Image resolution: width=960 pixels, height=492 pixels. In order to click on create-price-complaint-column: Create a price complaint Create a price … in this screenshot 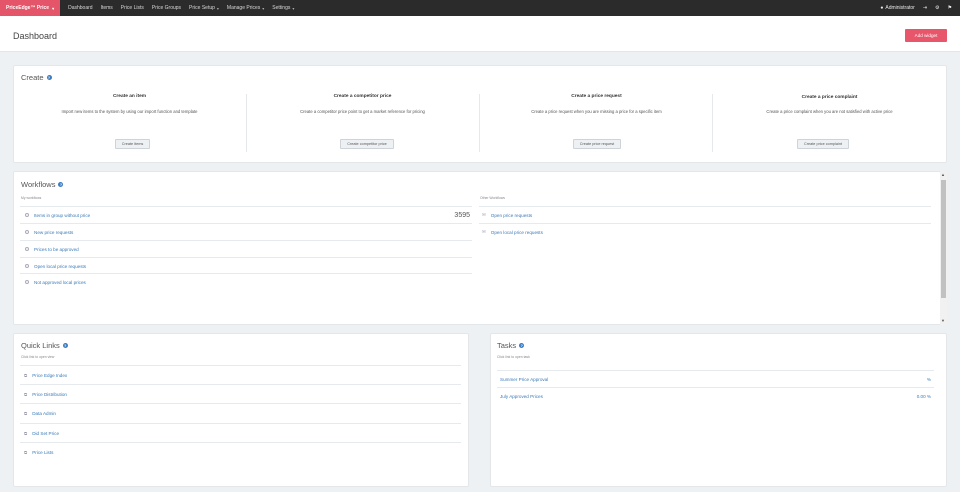, I will do `click(829, 104)`.